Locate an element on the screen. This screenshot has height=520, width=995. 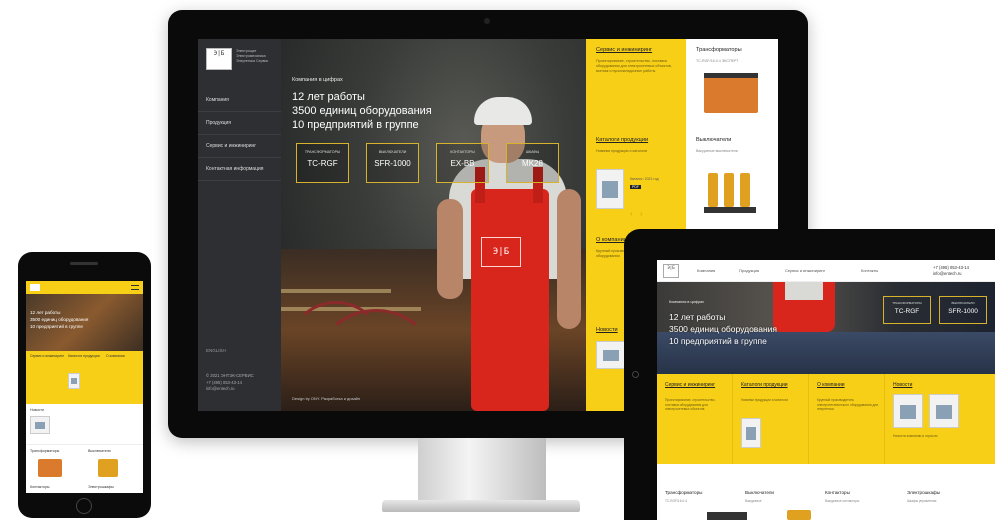
card-title: О компании is located at coordinates (611, 240).